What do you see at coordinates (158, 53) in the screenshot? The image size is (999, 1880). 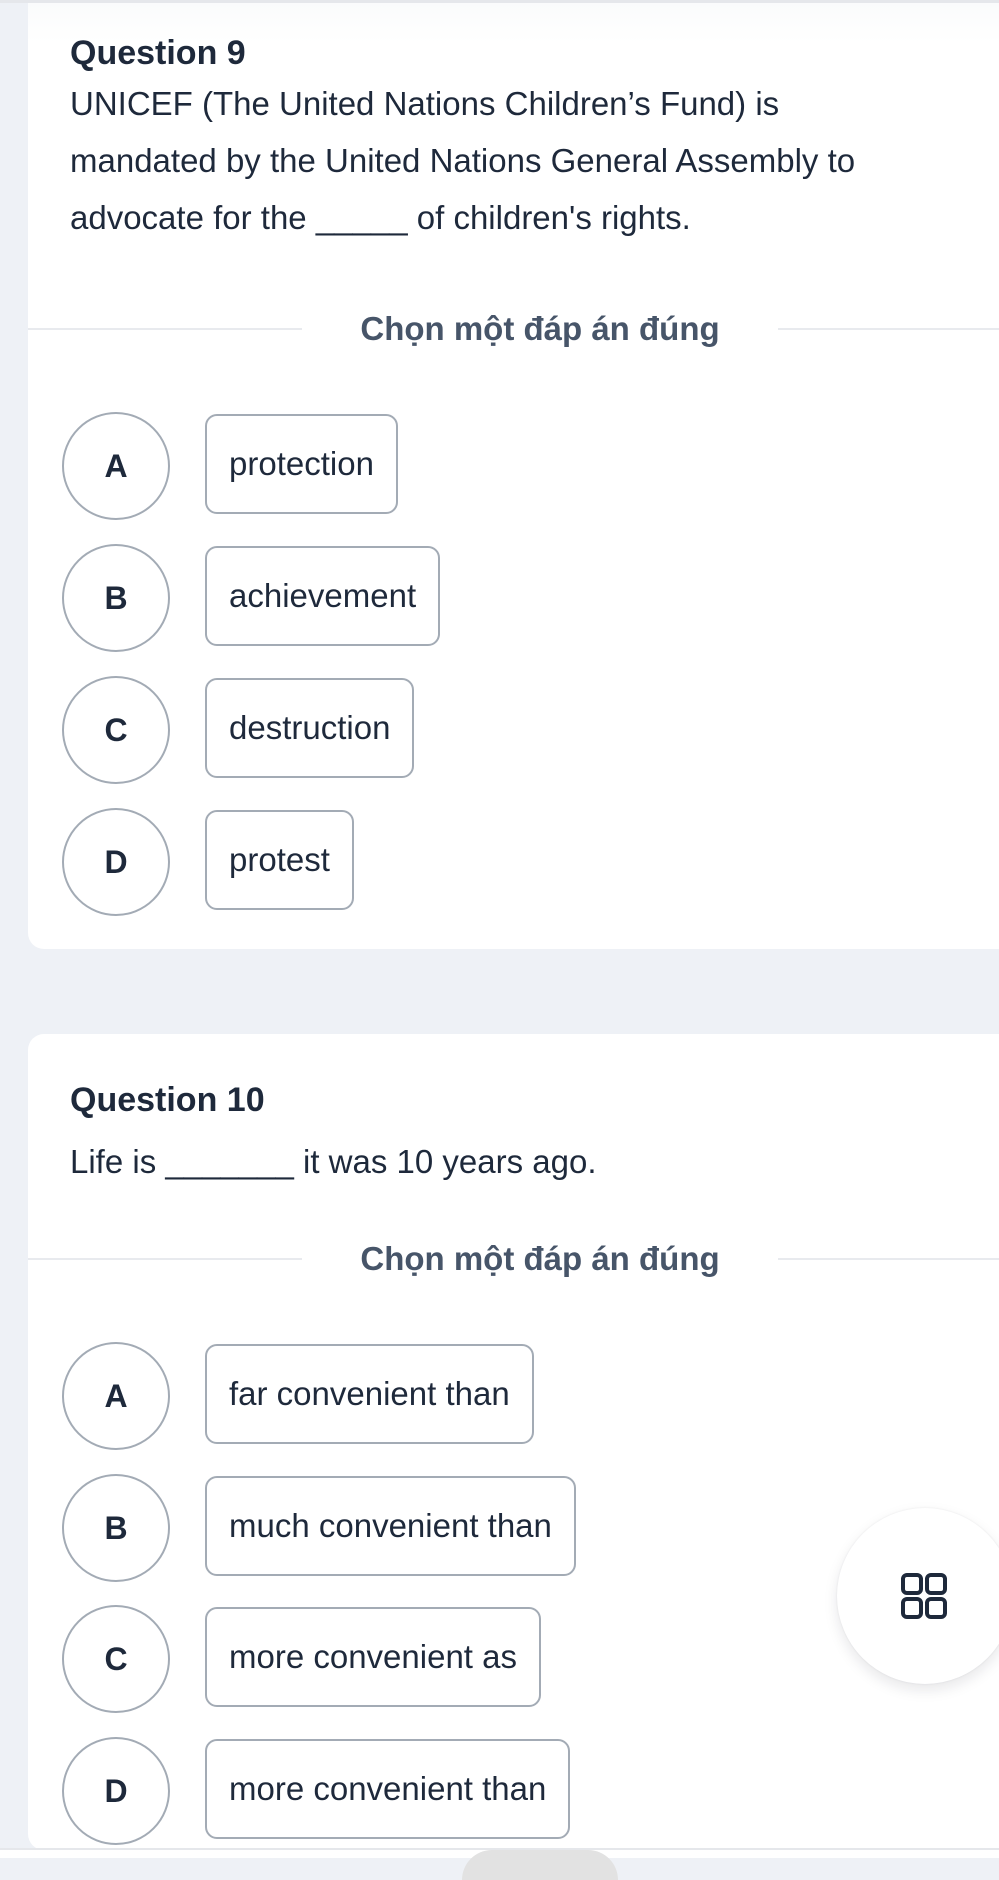 I see `question-title: Question 9` at bounding box center [158, 53].